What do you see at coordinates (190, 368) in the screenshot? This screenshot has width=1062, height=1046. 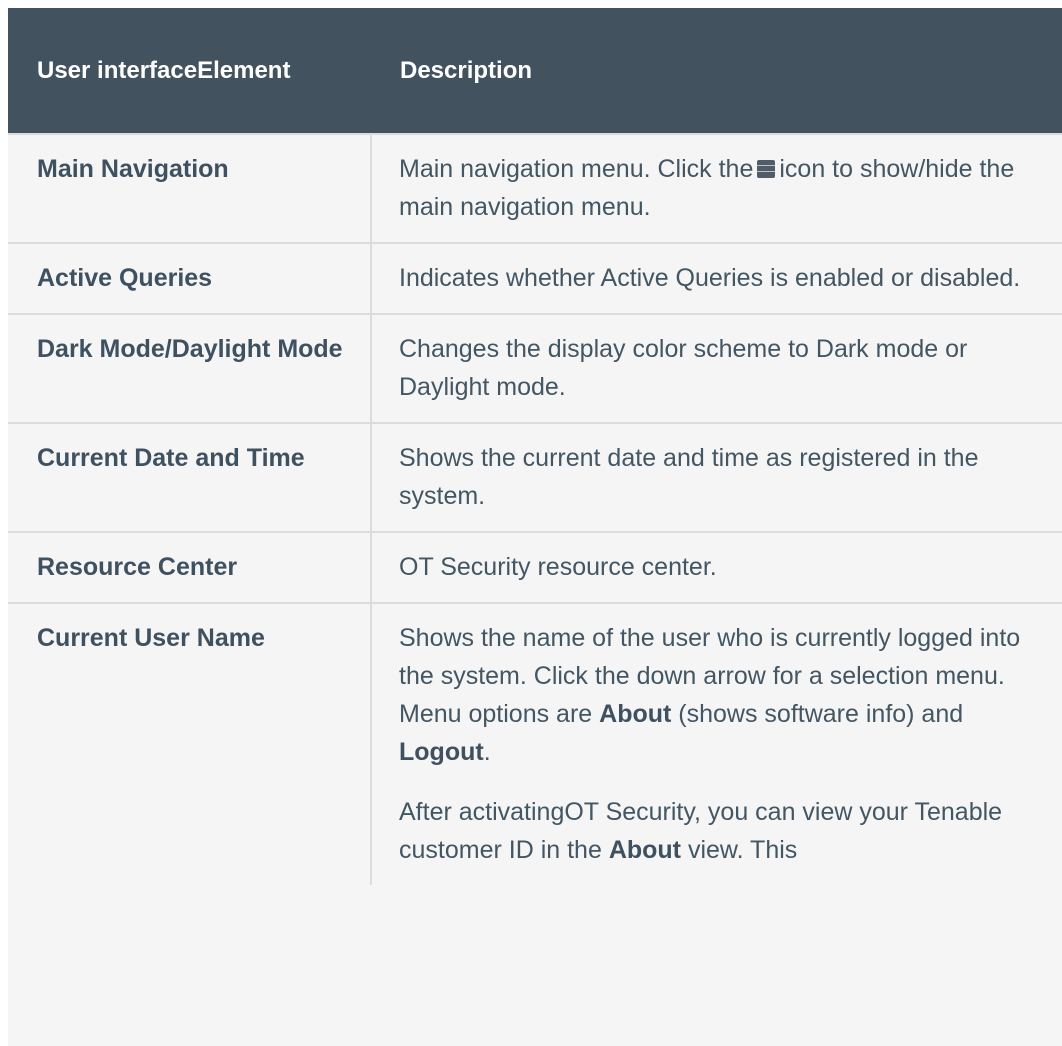 I see `row-element-name: Dark Mode/Daylight Mode` at bounding box center [190, 368].